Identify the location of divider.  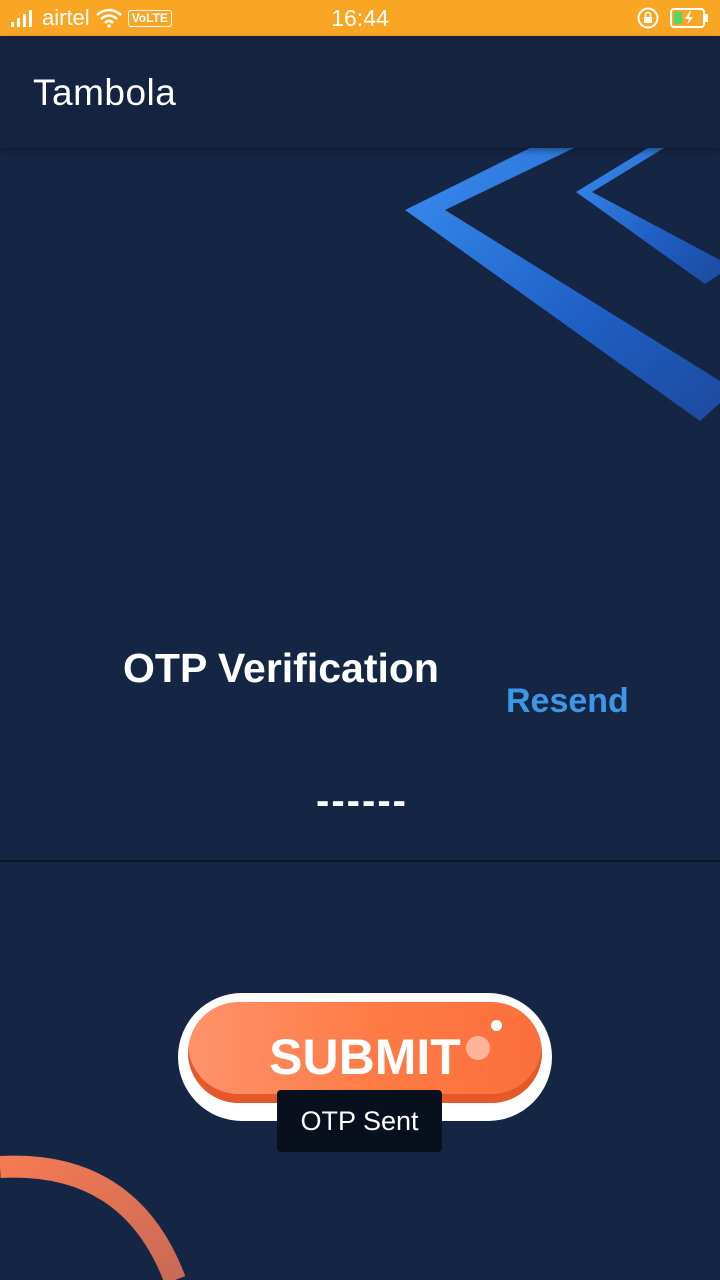
(360, 861).